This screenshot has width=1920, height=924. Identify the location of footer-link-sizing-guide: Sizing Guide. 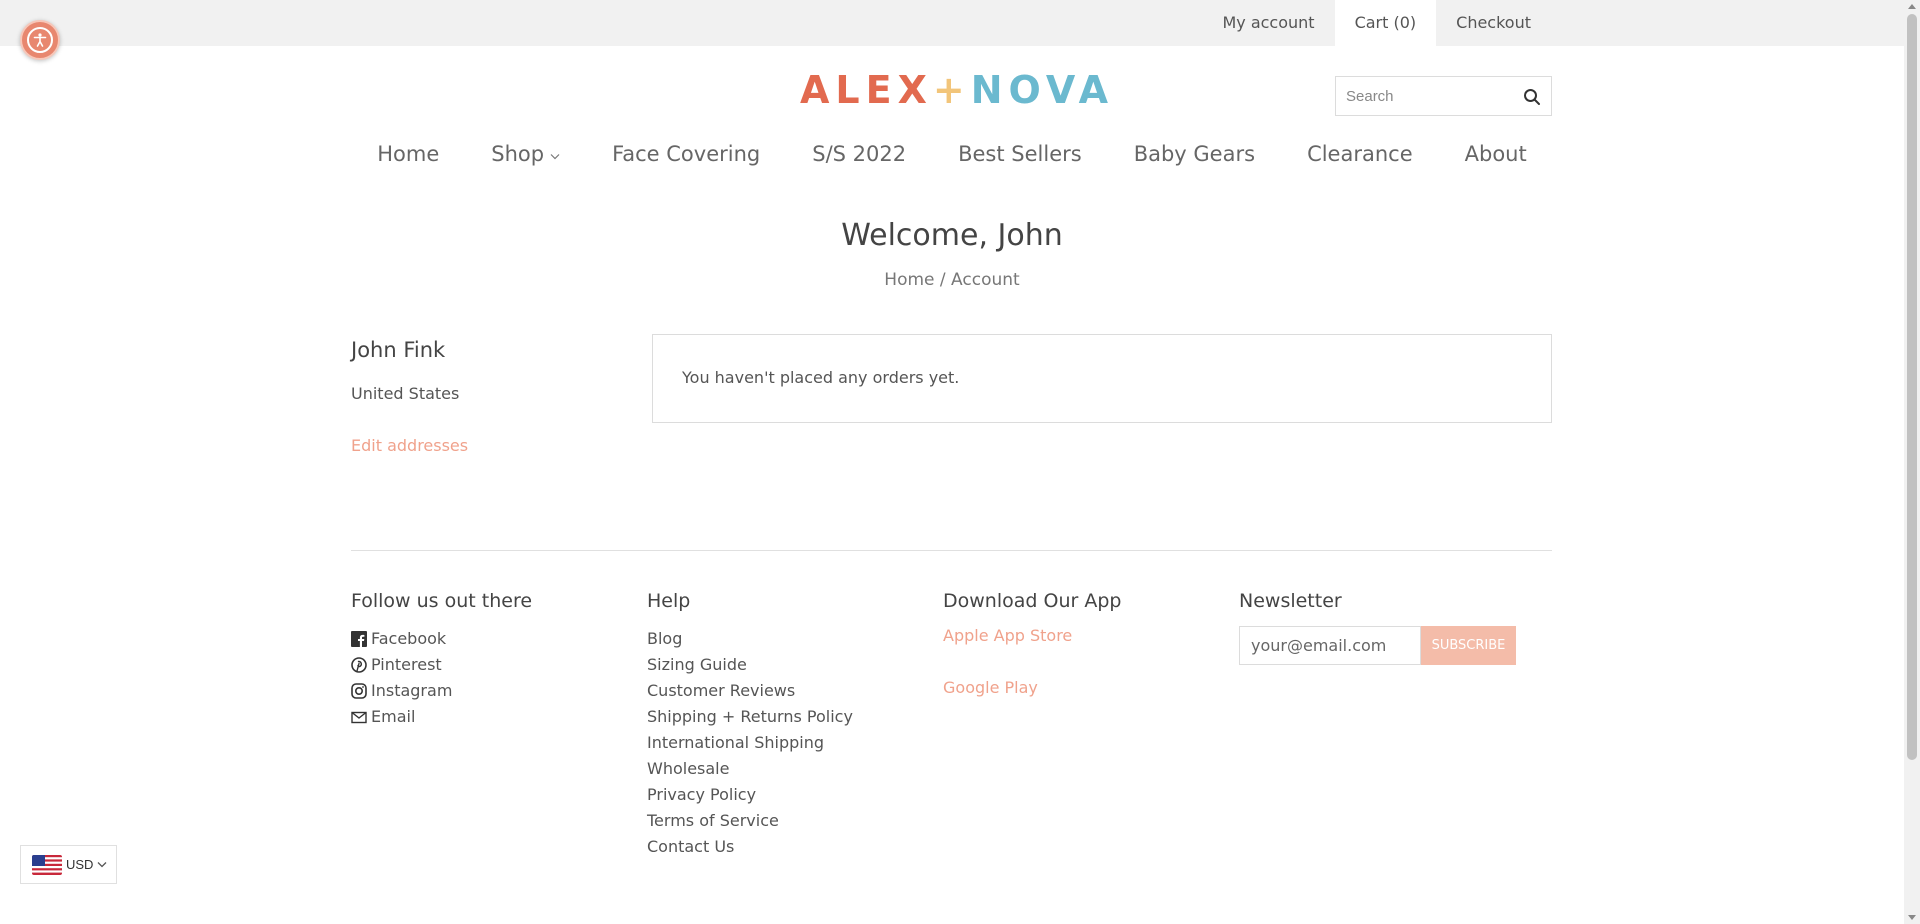
(750, 665).